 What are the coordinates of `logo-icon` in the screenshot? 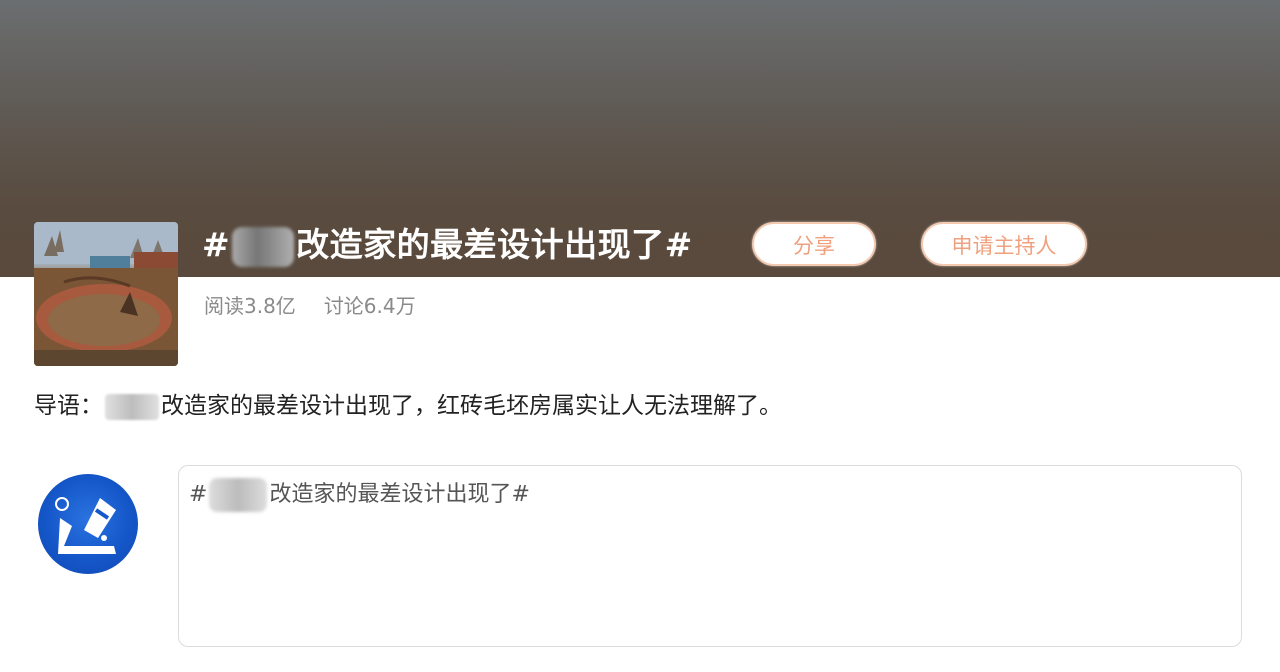 It's located at (85, 525).